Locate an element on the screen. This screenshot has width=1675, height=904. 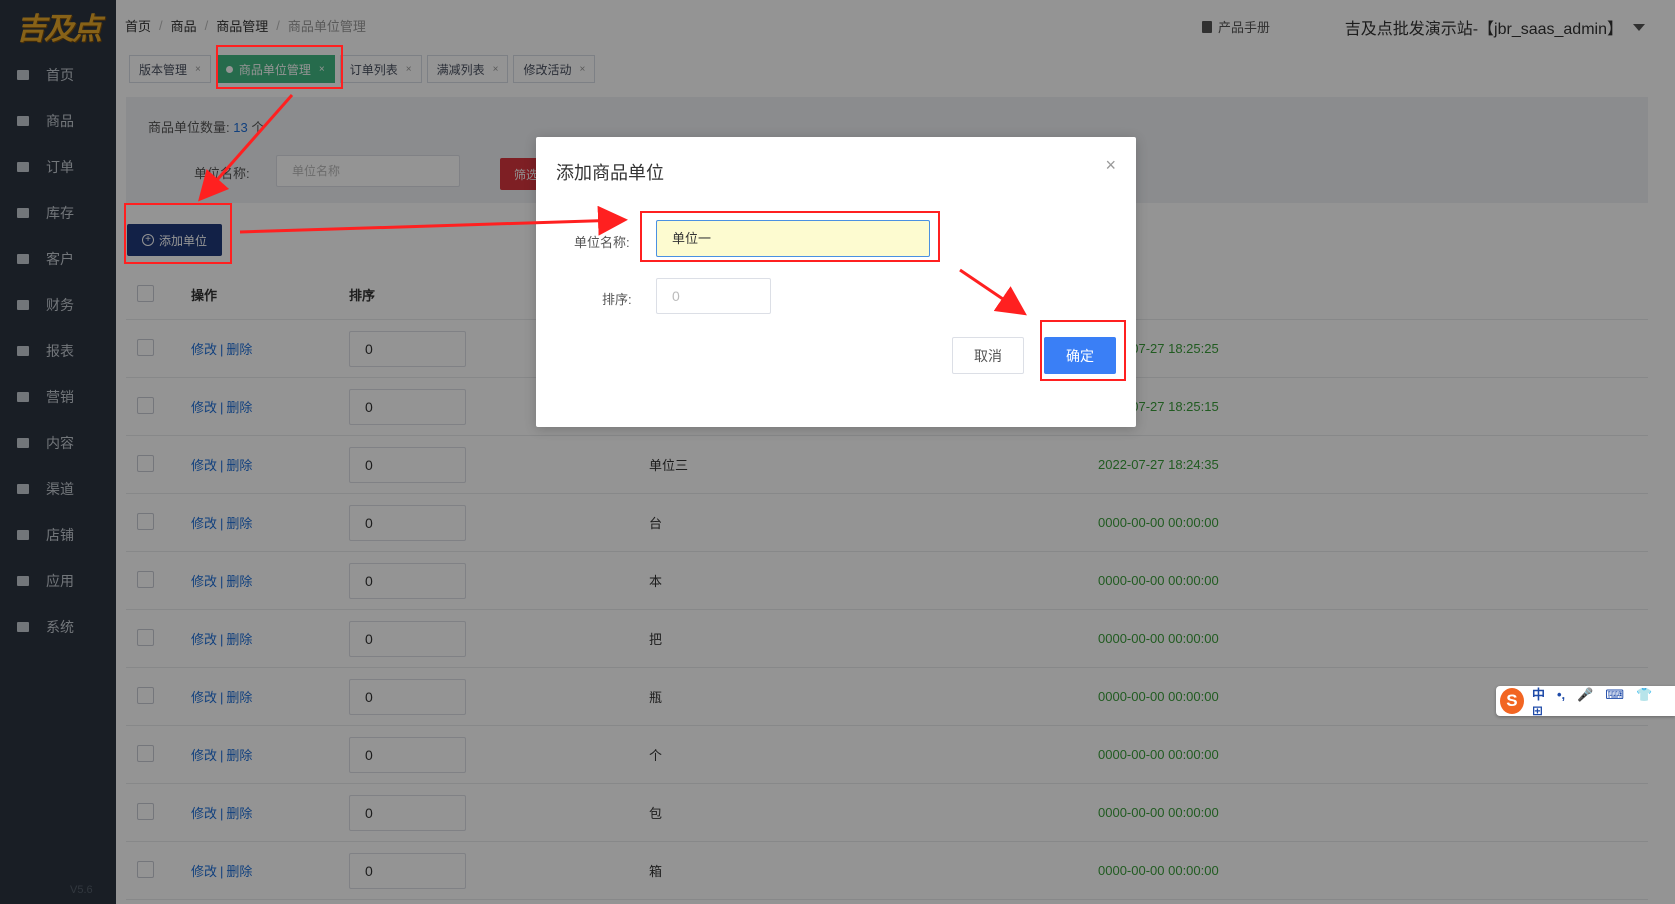
highlight-add-button is located at coordinates (178, 233).